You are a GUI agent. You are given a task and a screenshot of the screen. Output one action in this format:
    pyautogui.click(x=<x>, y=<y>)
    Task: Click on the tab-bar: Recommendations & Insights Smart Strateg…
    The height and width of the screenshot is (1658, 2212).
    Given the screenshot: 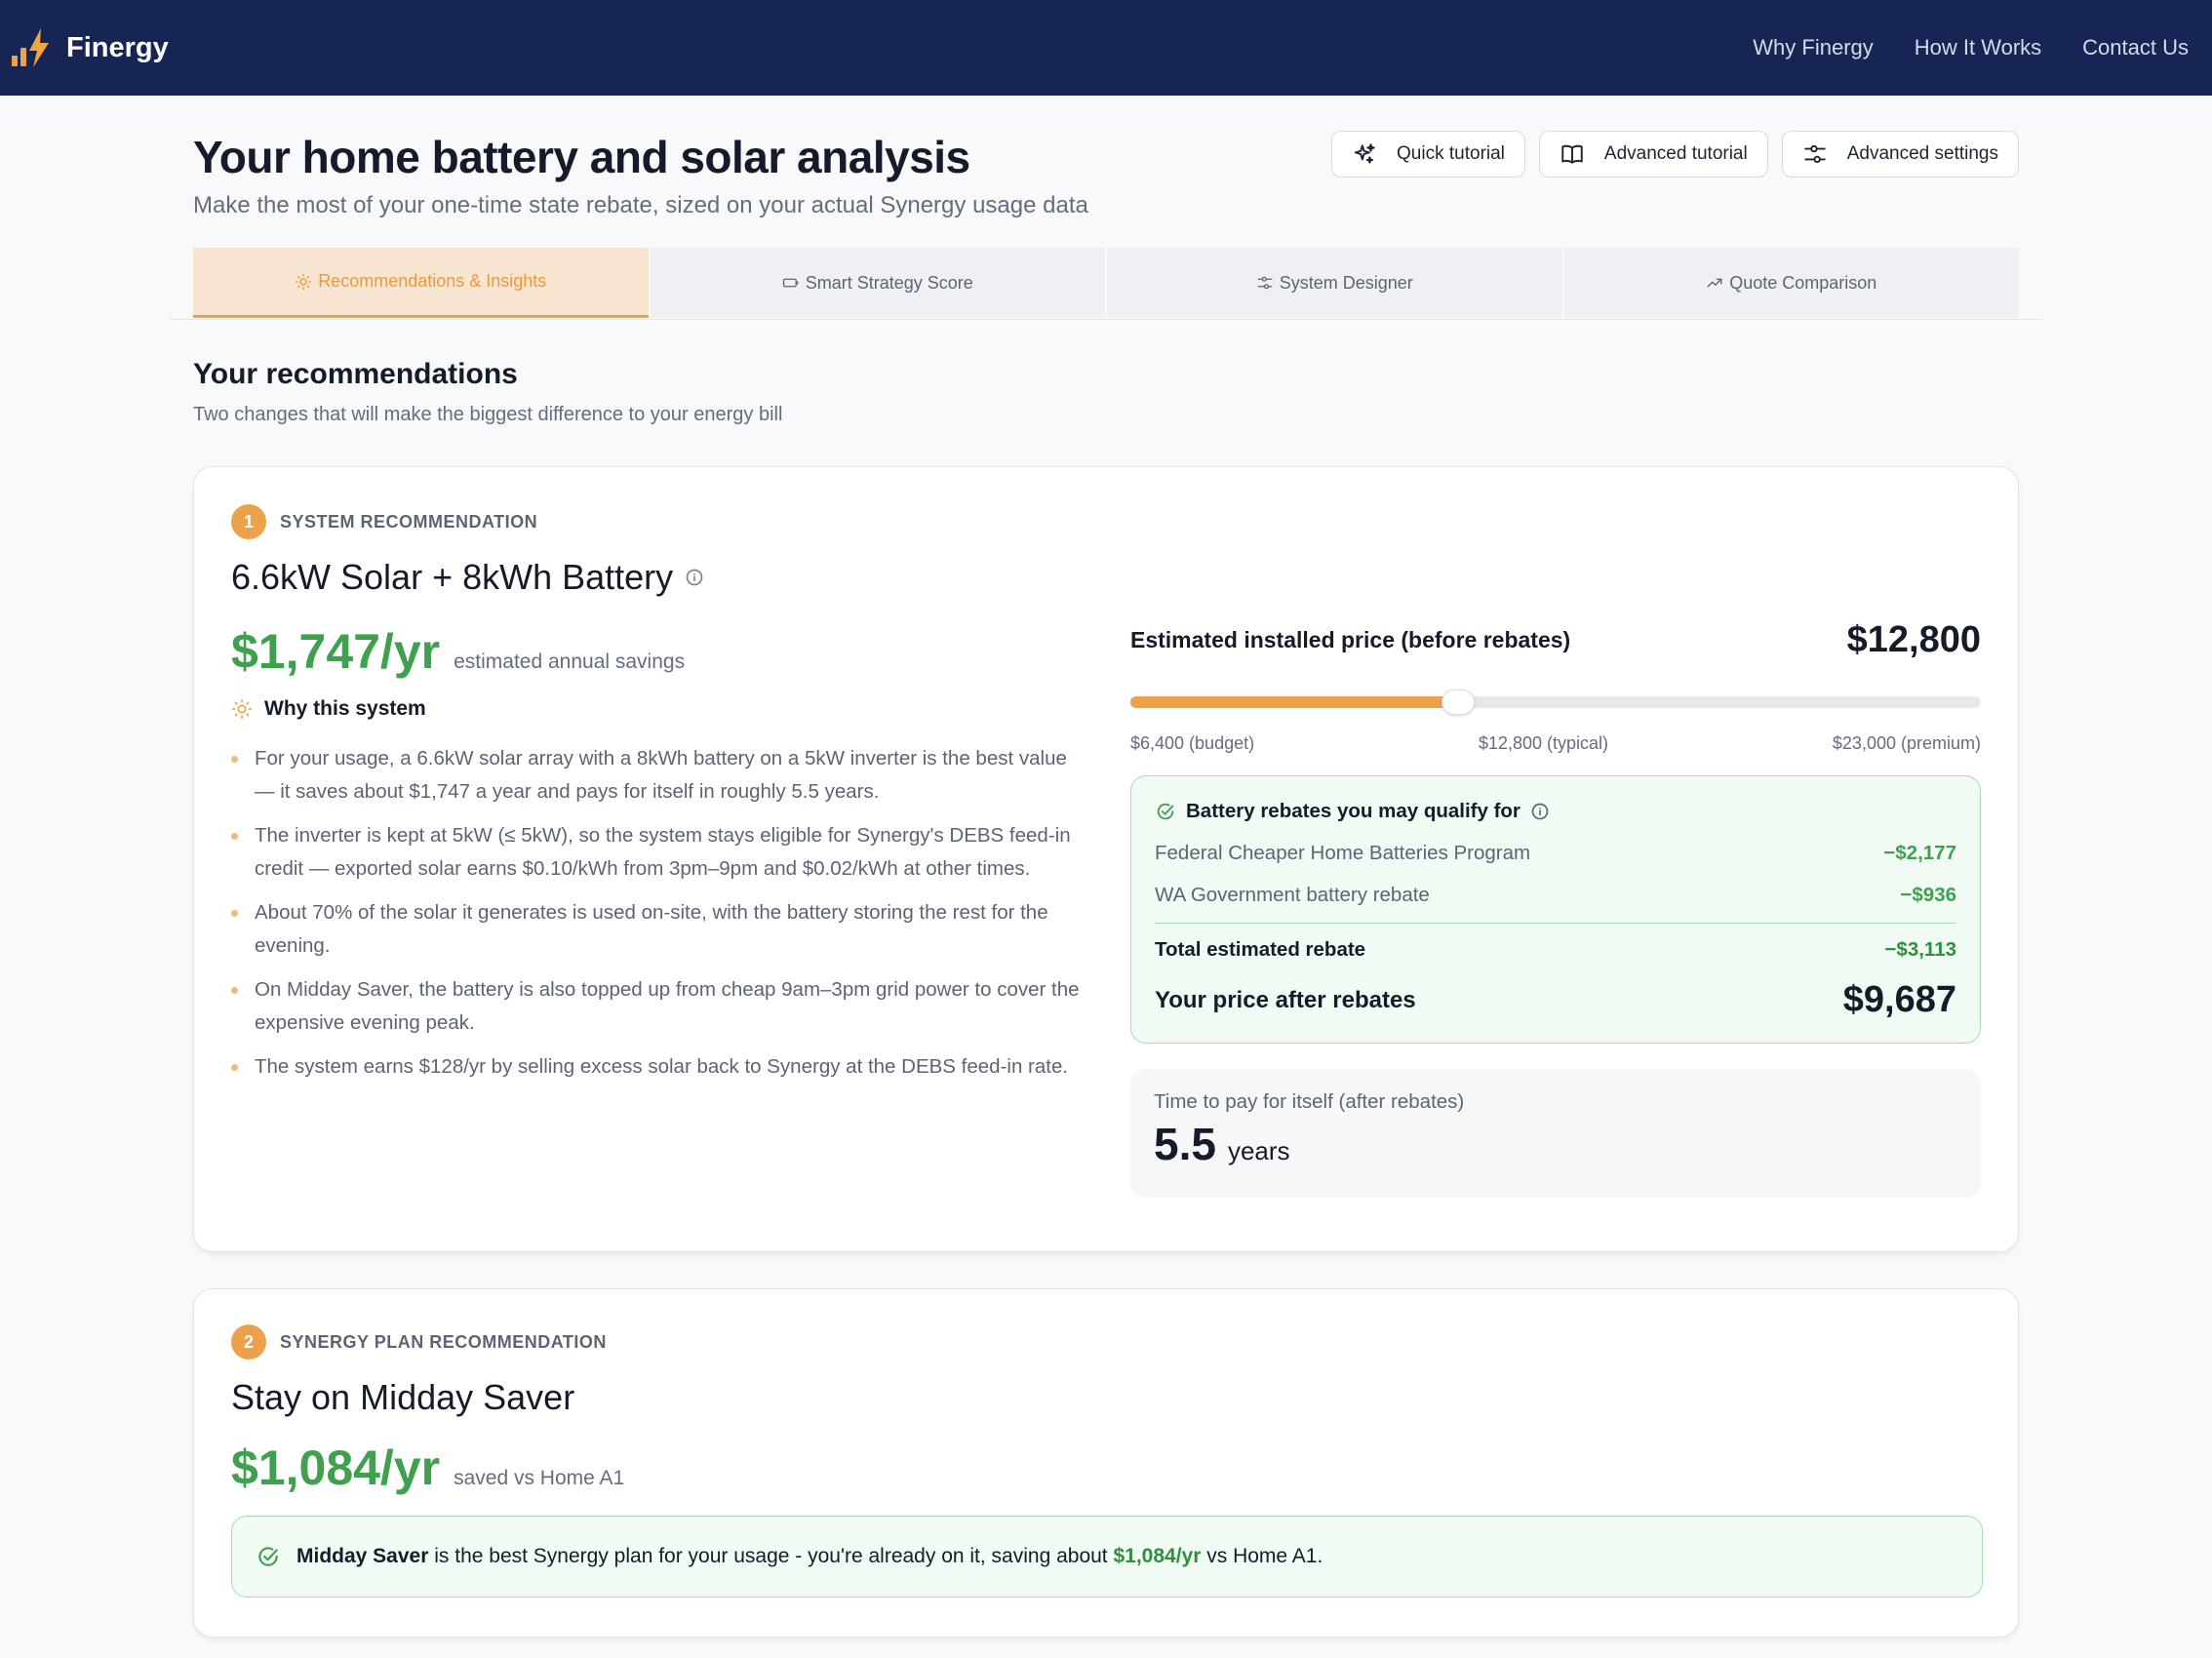 What is the action you would take?
    pyautogui.click(x=1106, y=283)
    